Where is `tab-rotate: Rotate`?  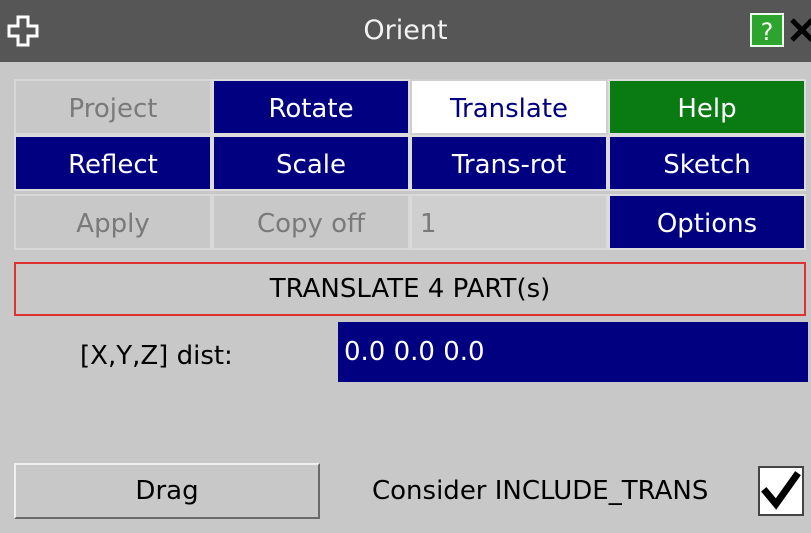 tab-rotate: Rotate is located at coordinates (311, 107).